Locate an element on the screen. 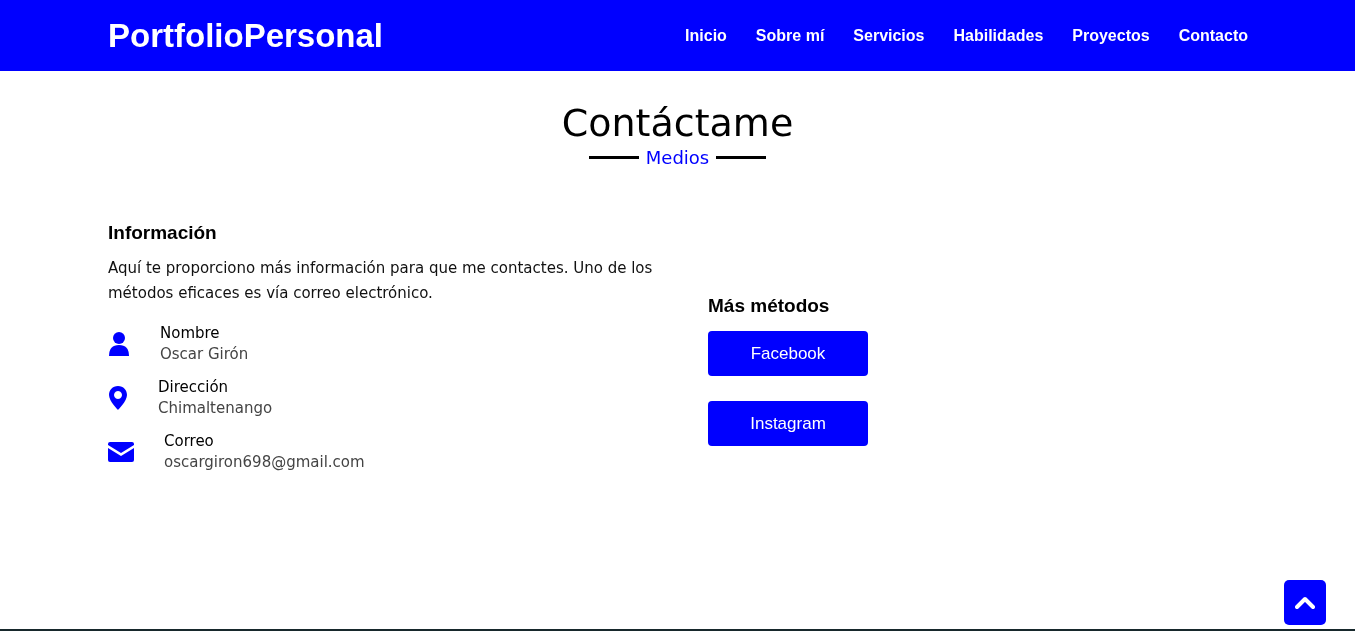 This screenshot has height=631, width=1355. info-heading: Información is located at coordinates (163, 233).